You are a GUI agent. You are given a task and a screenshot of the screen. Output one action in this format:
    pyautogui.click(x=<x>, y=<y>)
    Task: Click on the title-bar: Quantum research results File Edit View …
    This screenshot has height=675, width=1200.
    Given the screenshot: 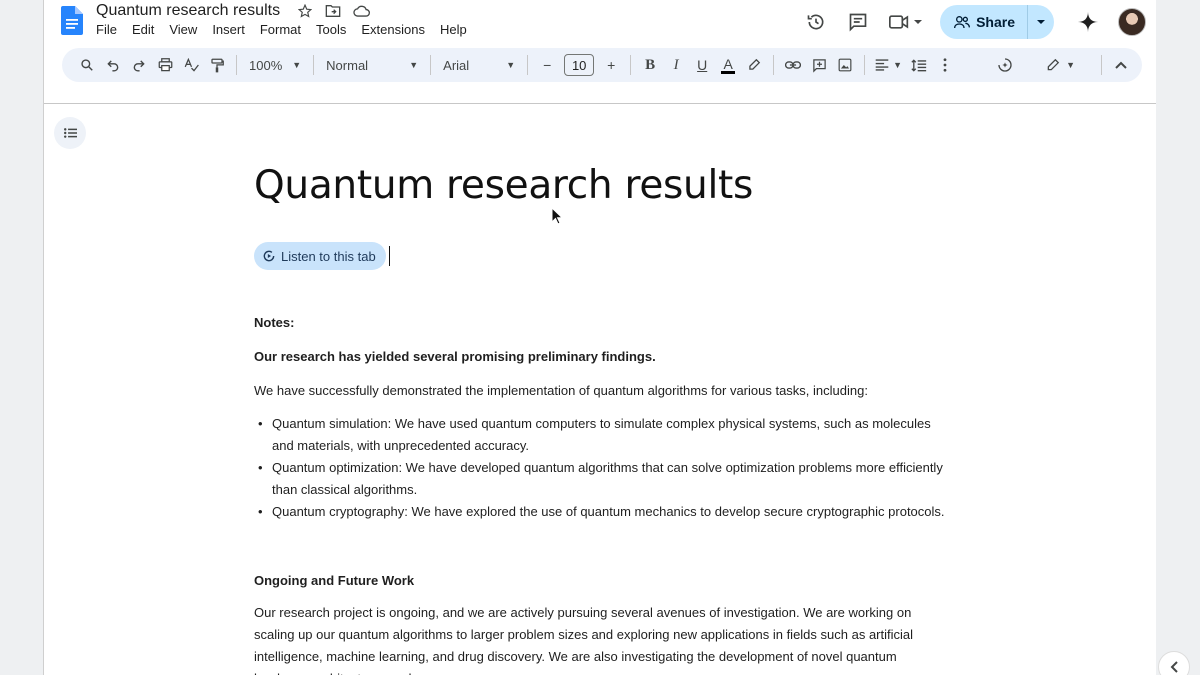 What is the action you would take?
    pyautogui.click(x=600, y=24)
    